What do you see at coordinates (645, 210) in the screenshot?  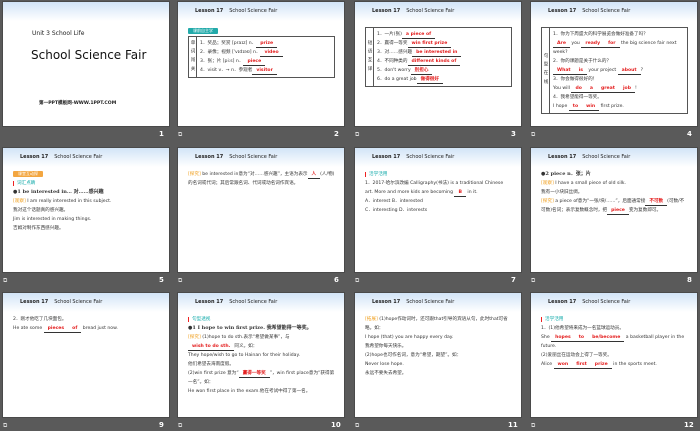 I see `text: 变为复数即可。` at bounding box center [645, 210].